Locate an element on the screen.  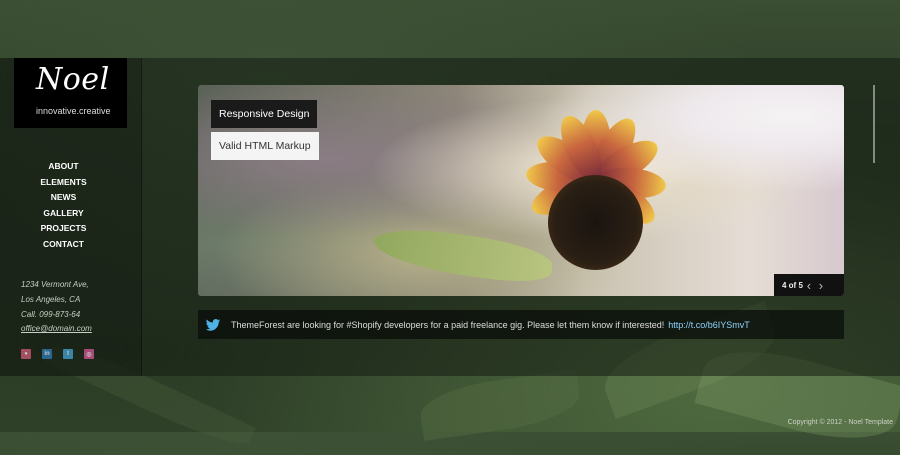
nav-item-news: NEWS is located at coordinates (63, 198).